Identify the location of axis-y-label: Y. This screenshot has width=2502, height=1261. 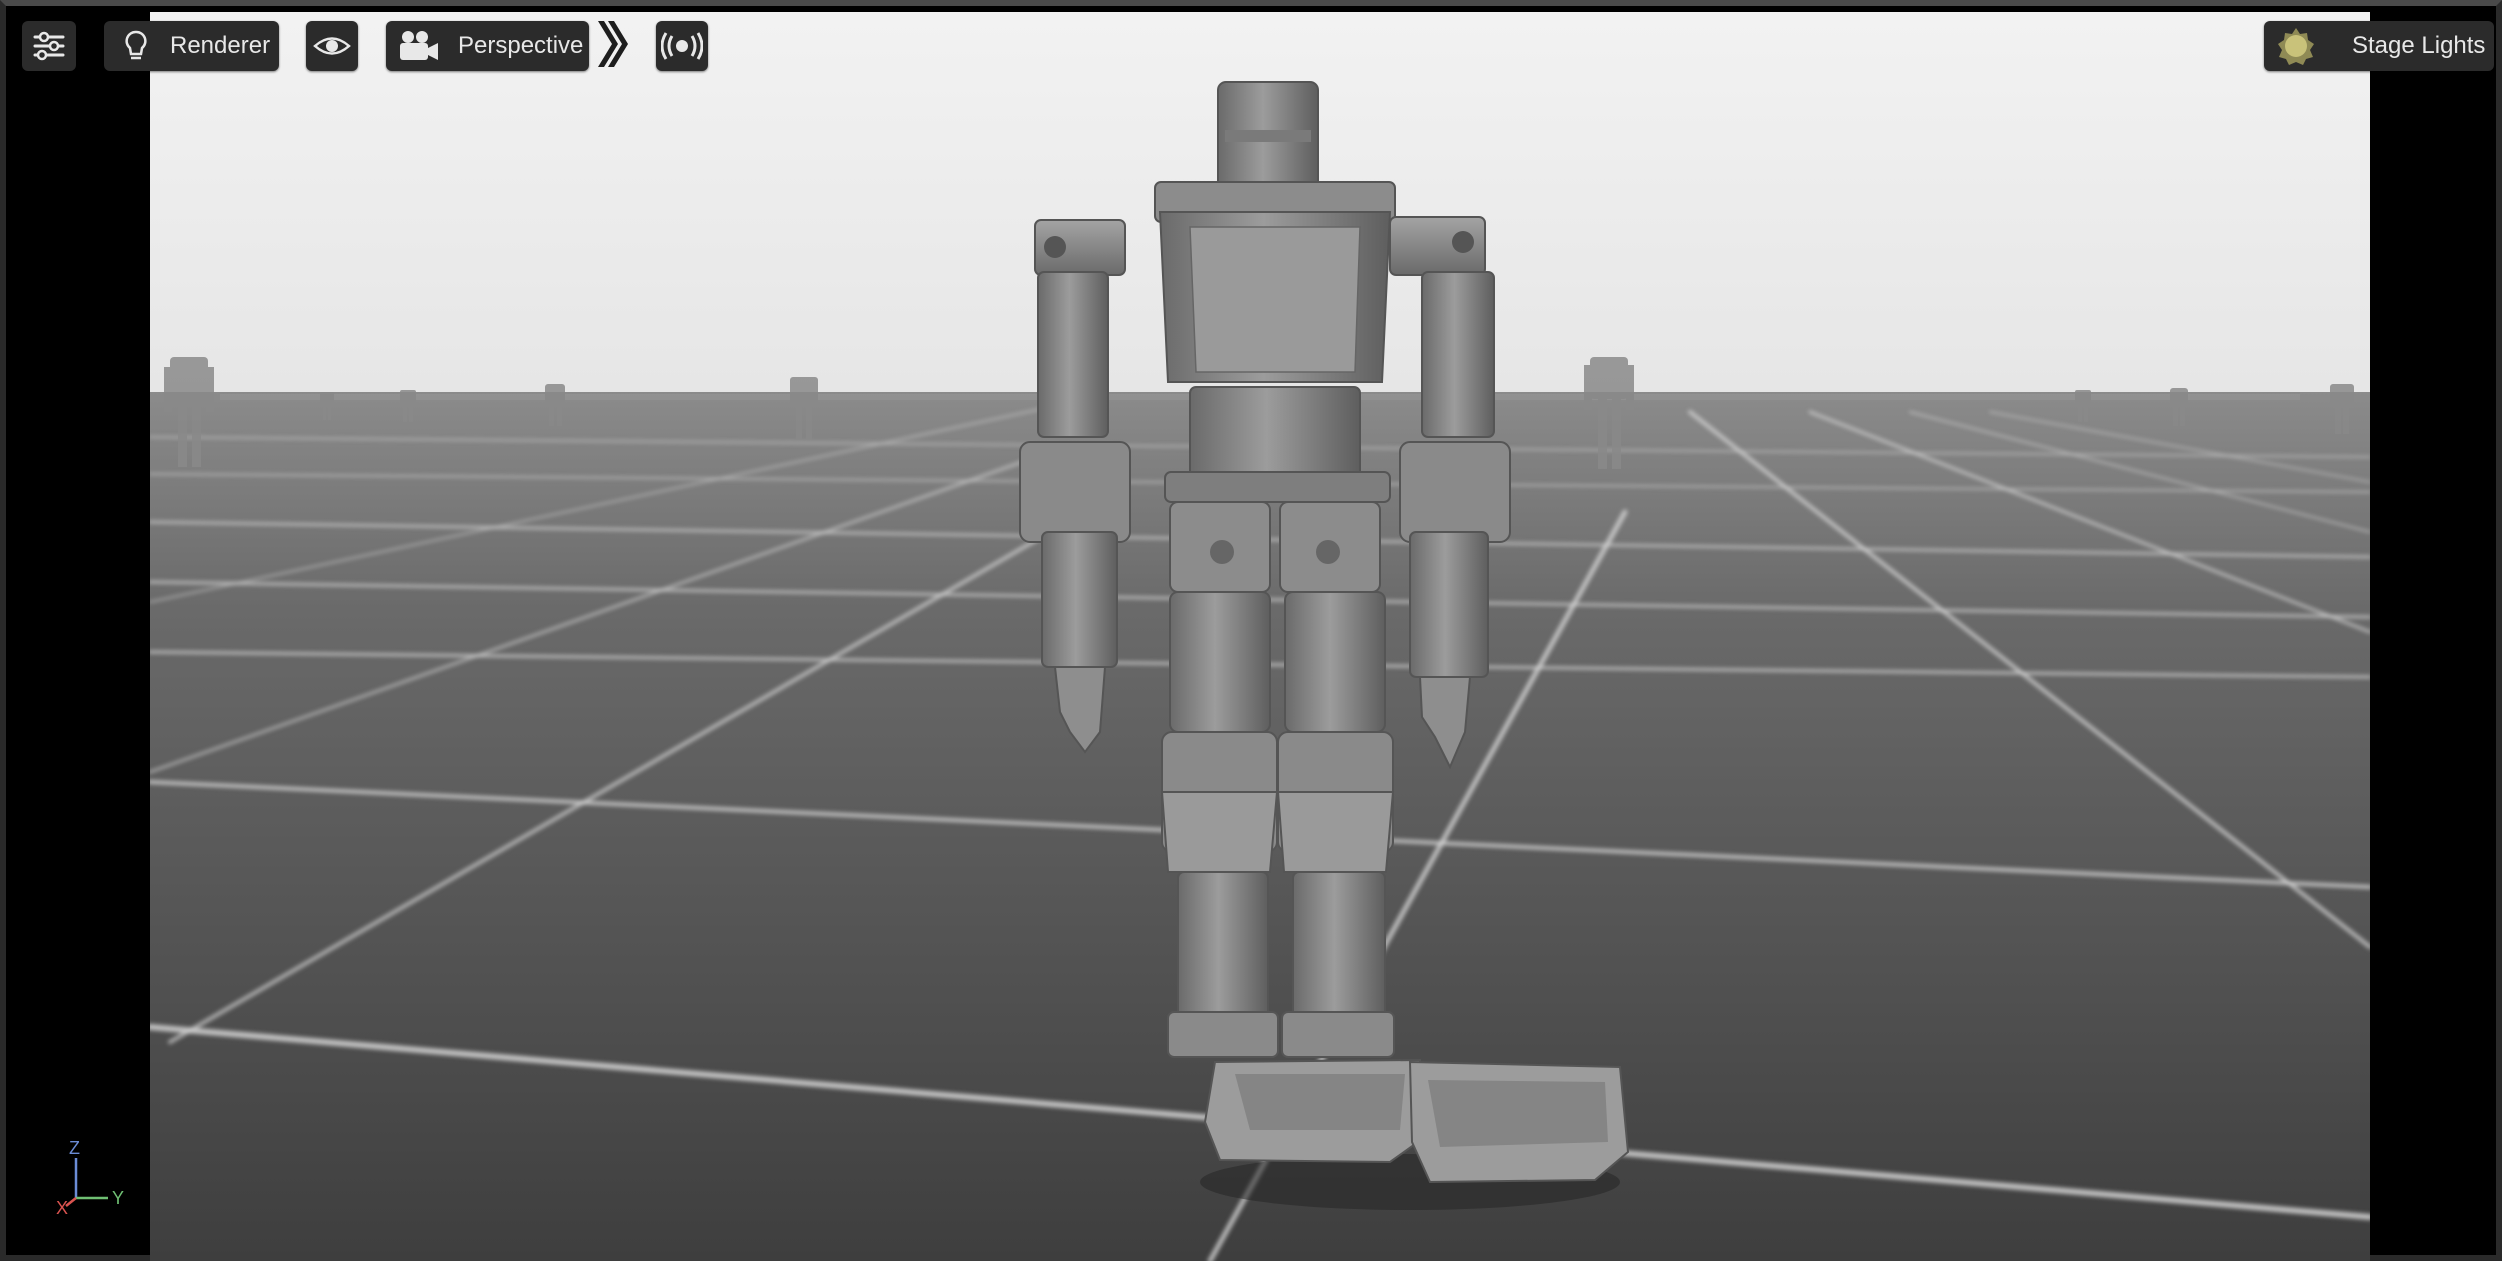
(118, 1198).